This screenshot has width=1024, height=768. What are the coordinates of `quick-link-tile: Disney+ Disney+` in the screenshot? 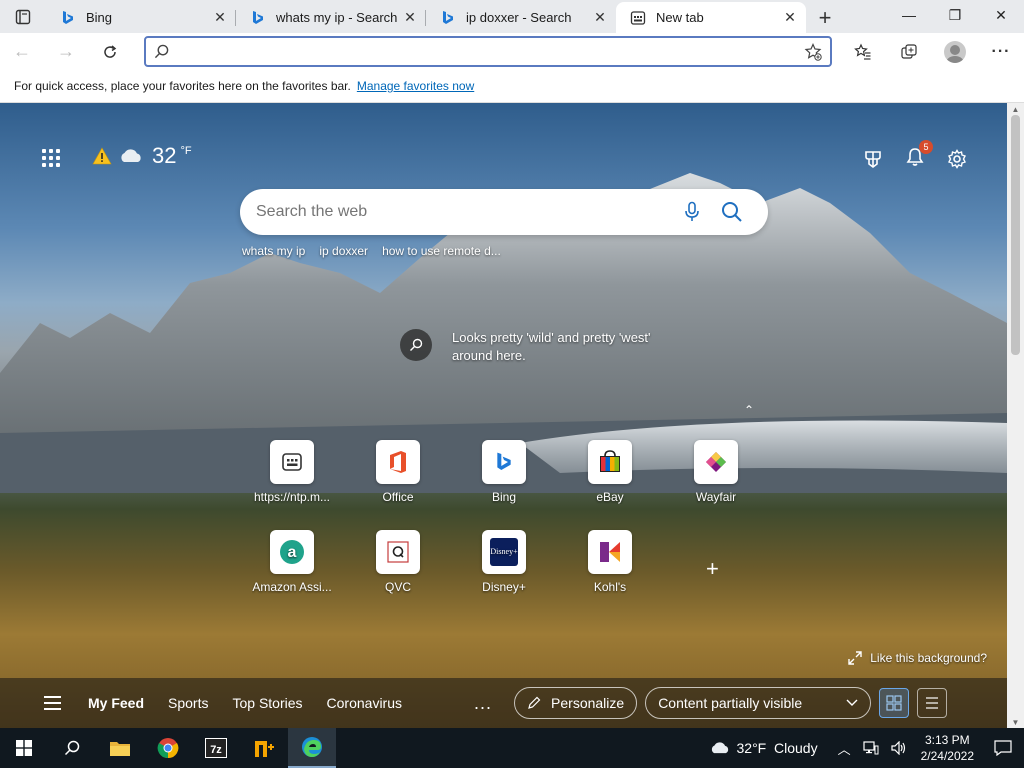 It's located at (504, 562).